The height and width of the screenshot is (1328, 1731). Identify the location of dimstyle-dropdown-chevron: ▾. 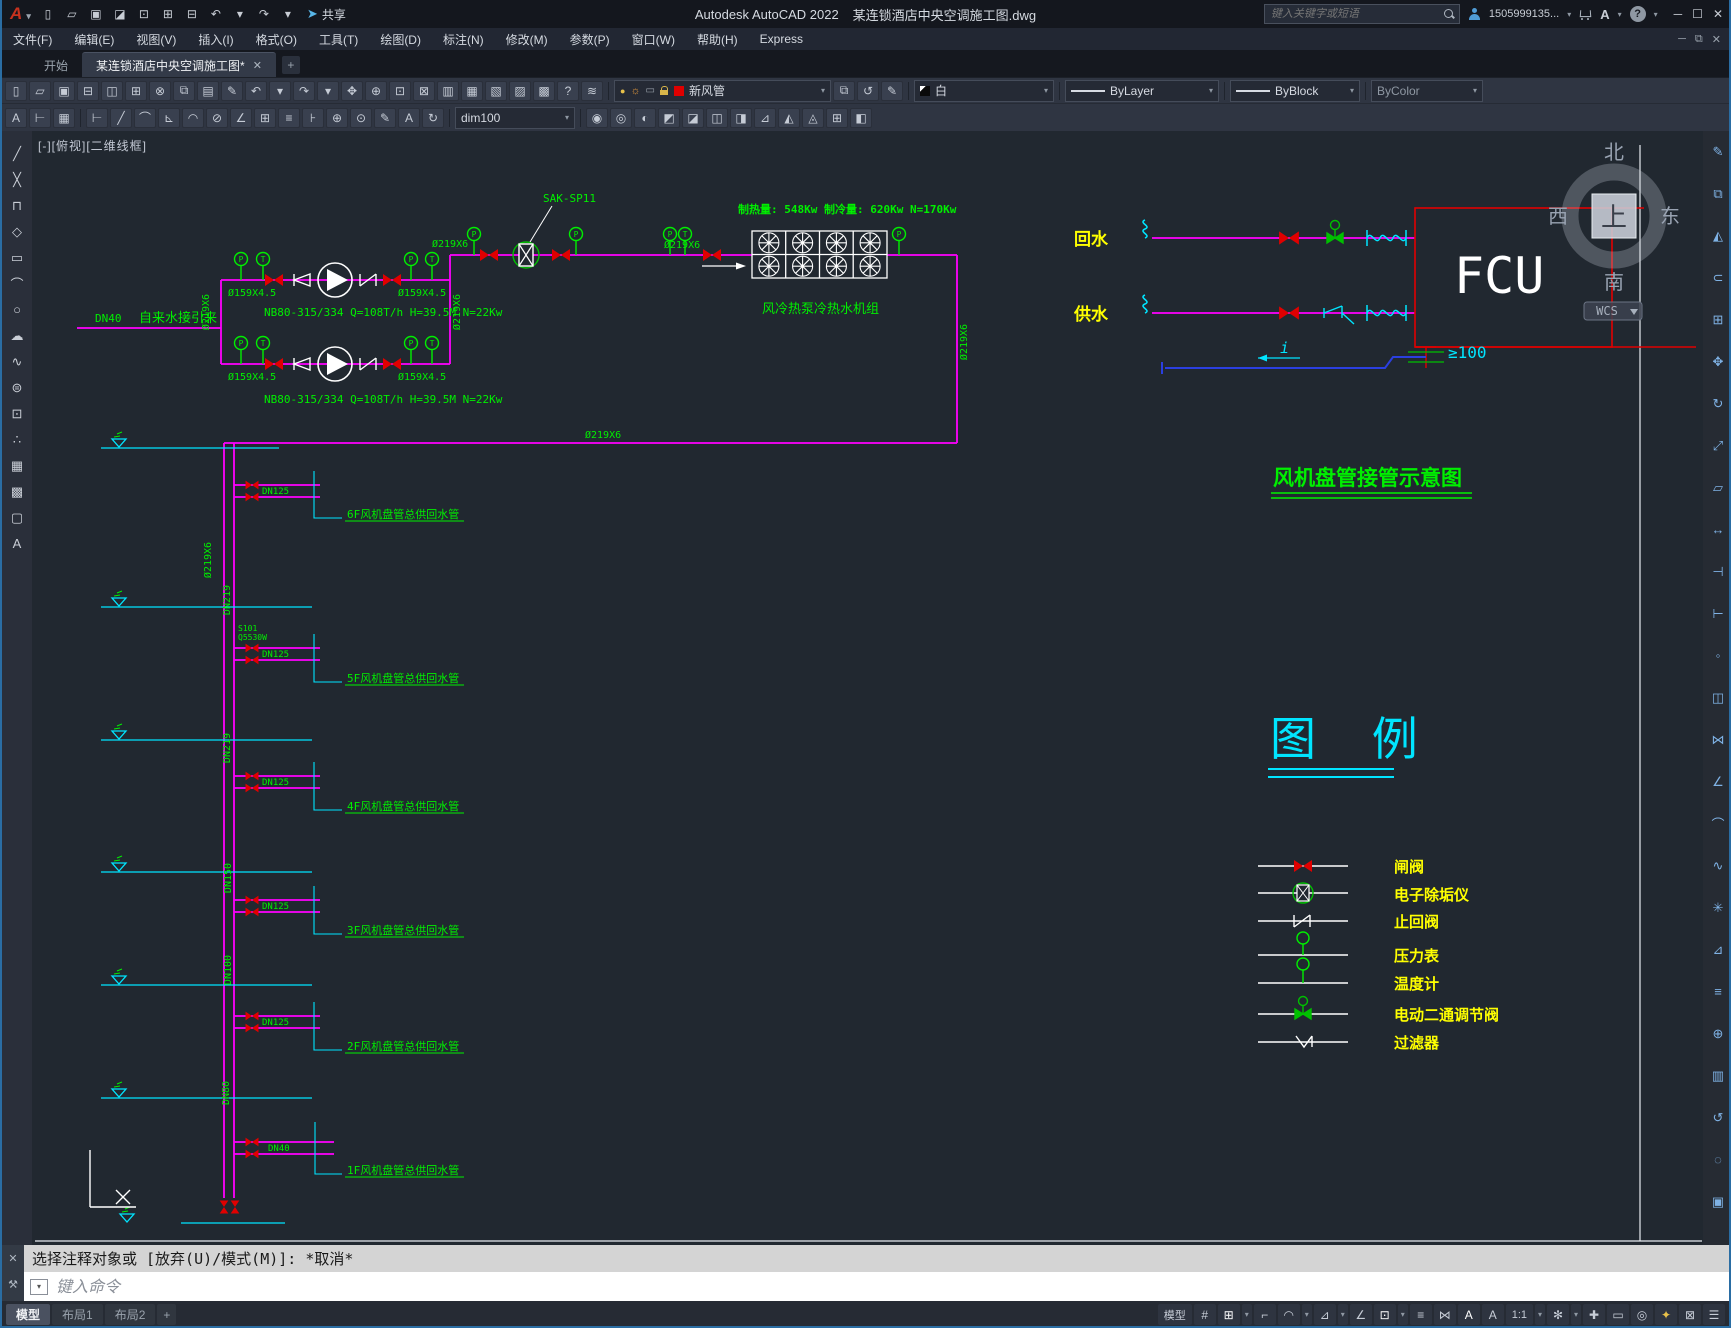
(567, 117).